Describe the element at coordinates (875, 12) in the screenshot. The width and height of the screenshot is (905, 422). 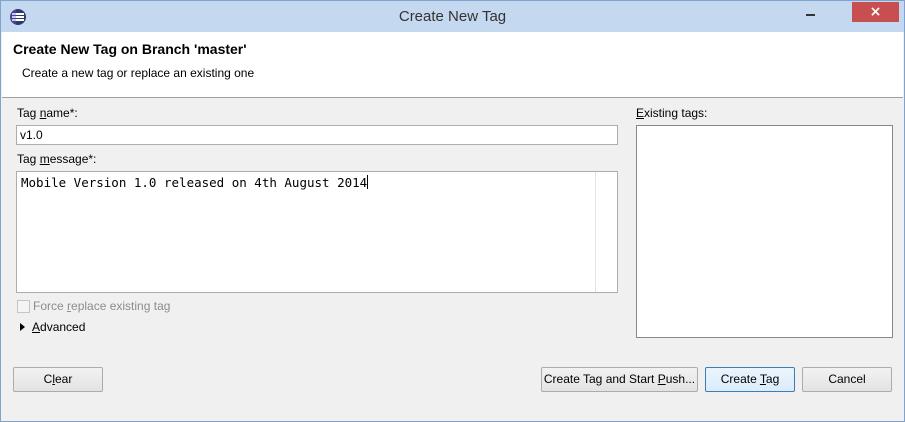
I see `close-icon: ×` at that location.